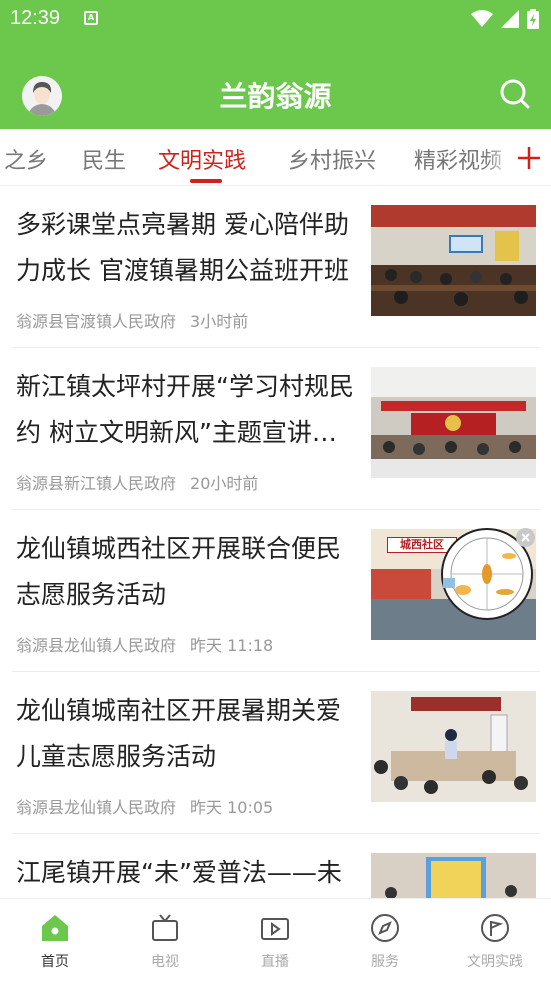 This screenshot has height=981, width=551. Describe the element at coordinates (275, 962) in the screenshot. I see `nav-live-label: 直播` at that location.